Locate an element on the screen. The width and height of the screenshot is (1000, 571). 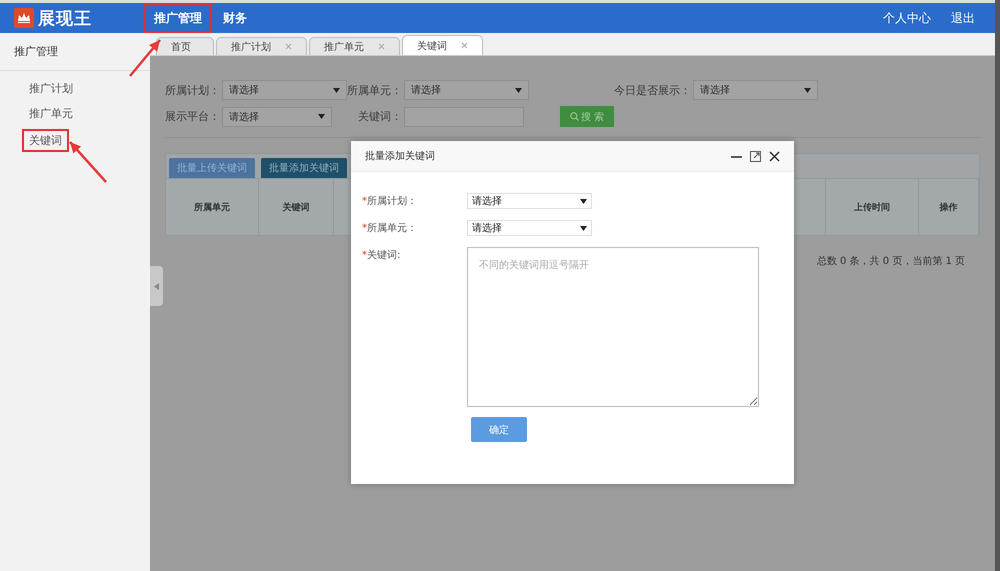
tab: 首页 is located at coordinates (185, 46).